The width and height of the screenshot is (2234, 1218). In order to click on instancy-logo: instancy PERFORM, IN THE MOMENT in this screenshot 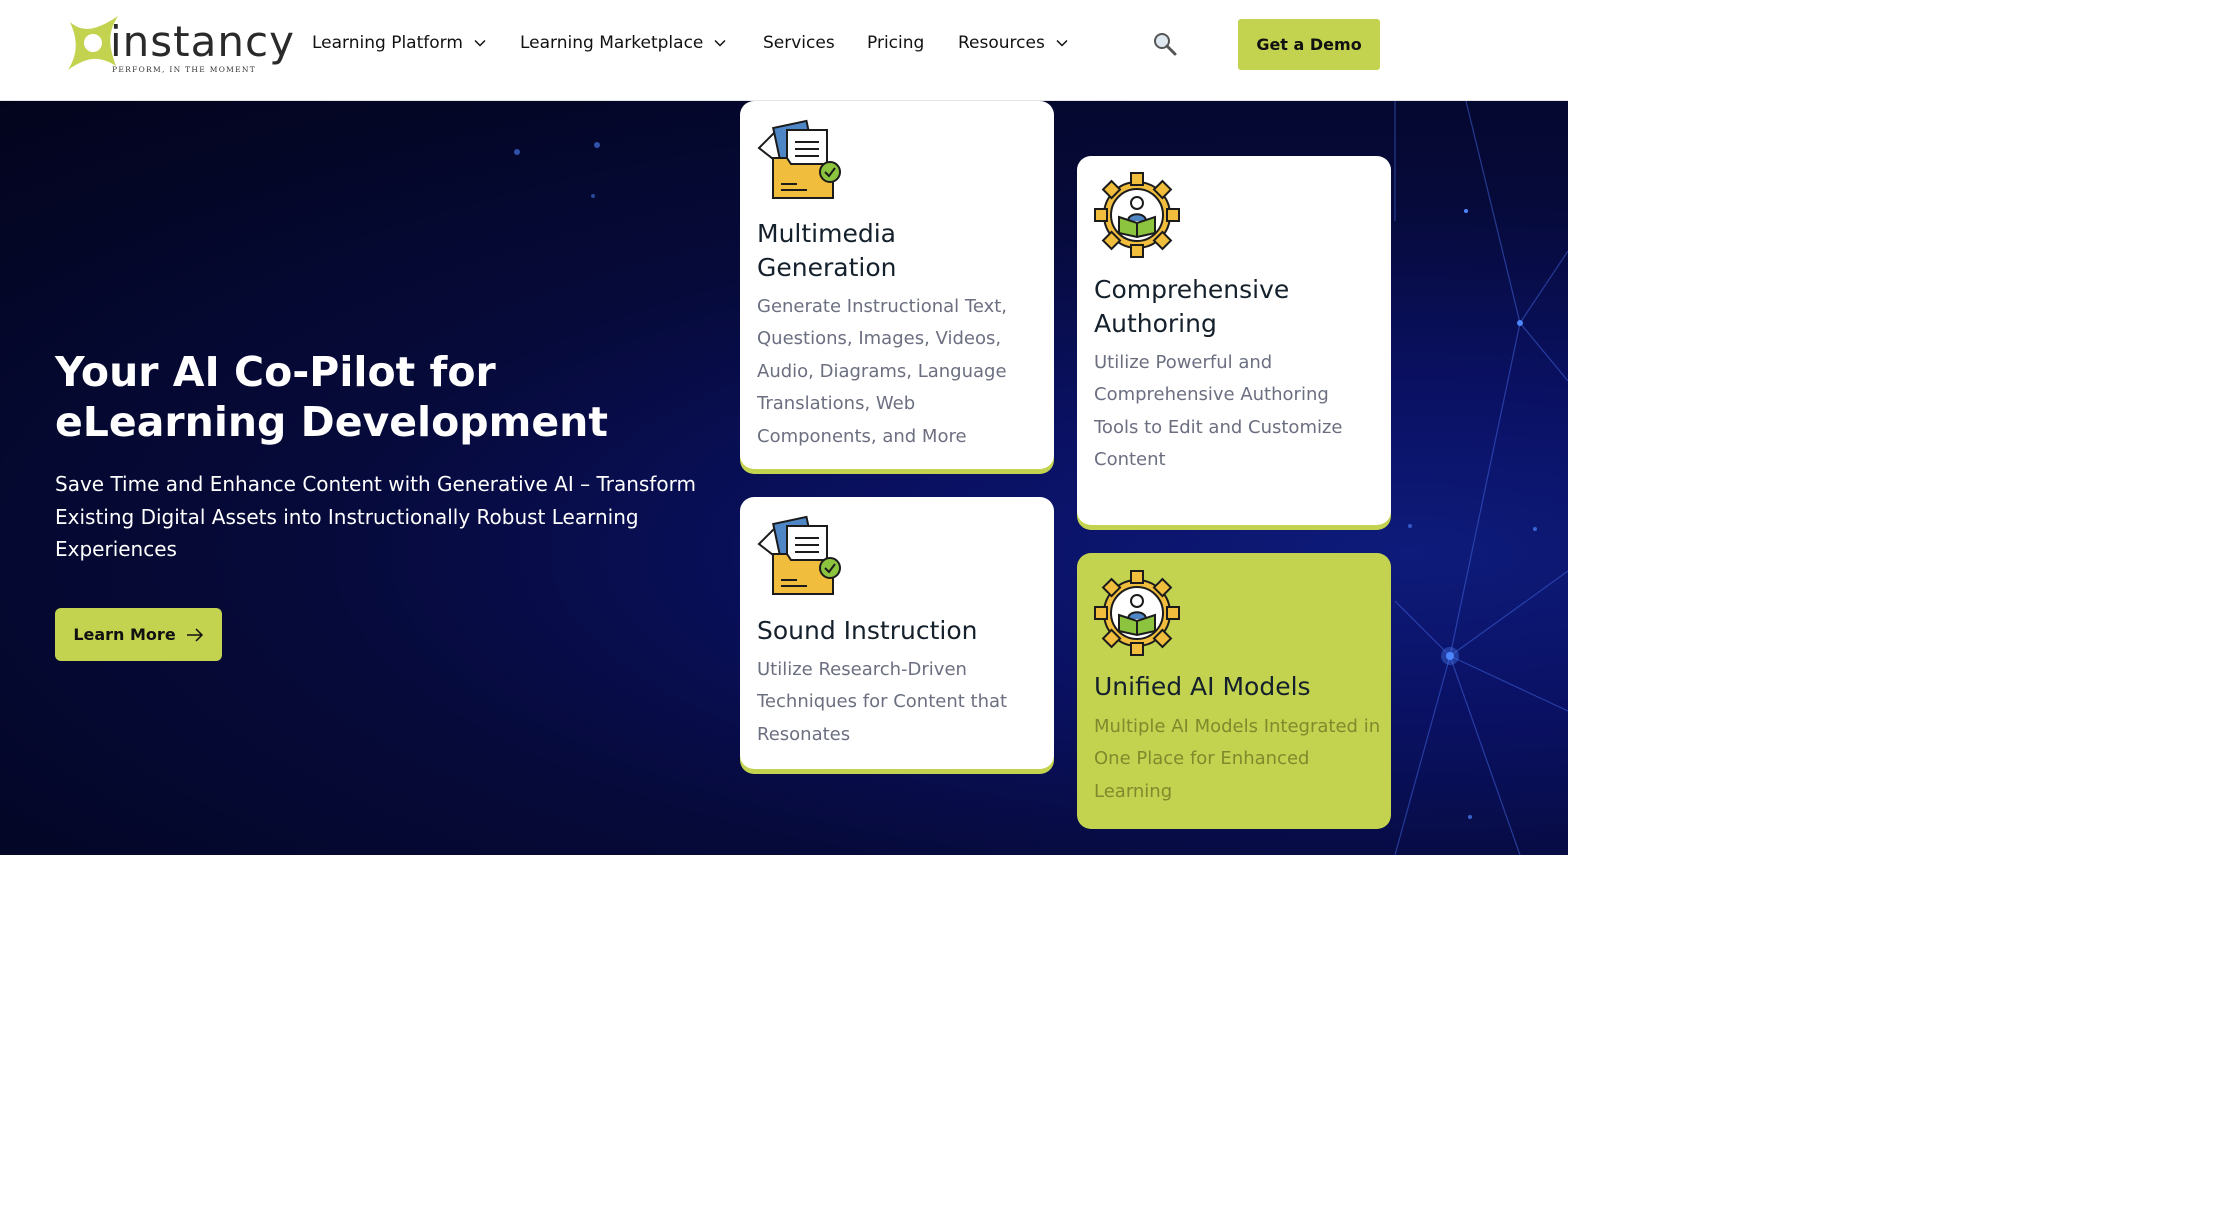, I will do `click(179, 45)`.